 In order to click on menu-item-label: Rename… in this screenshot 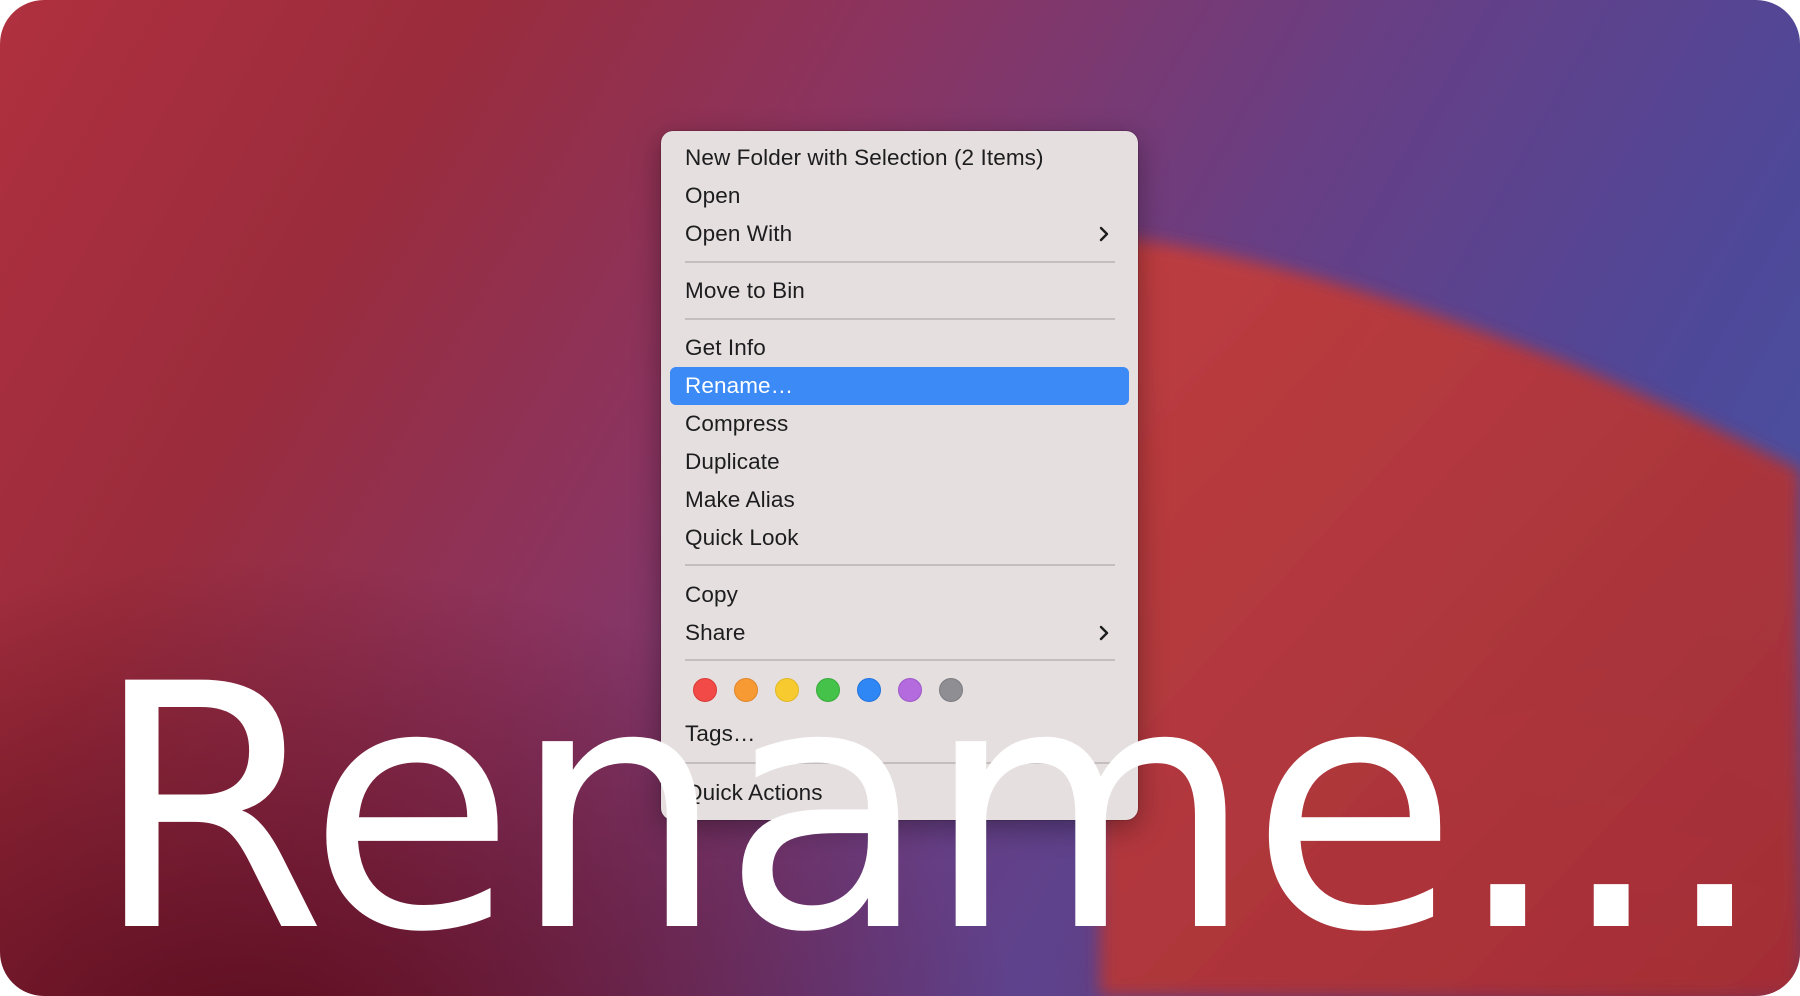, I will do `click(739, 385)`.